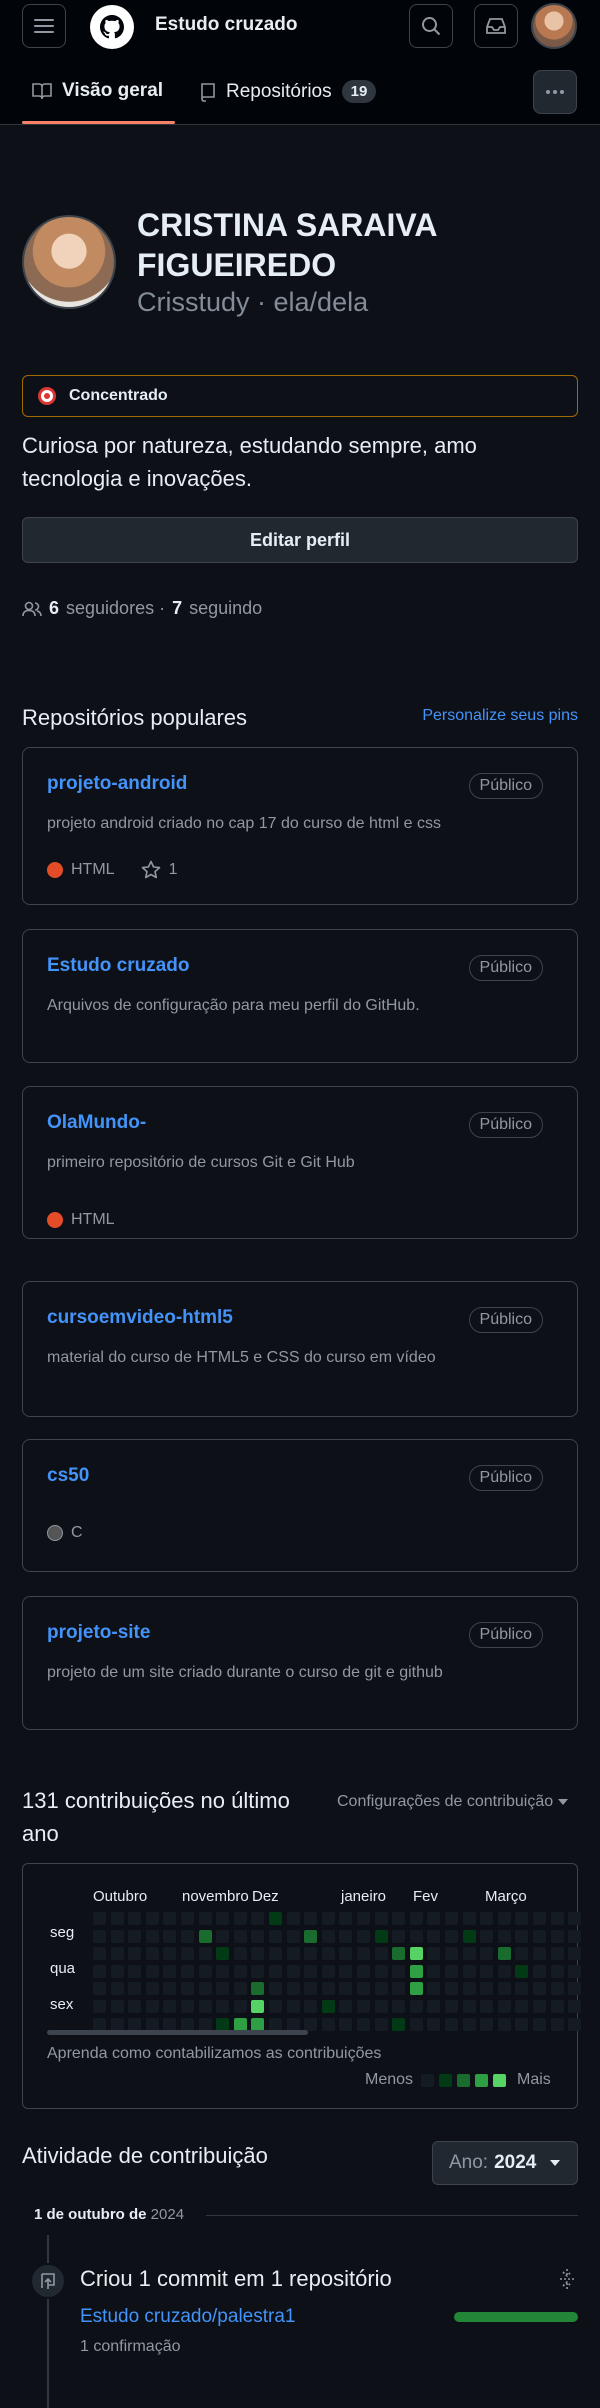 The width and height of the screenshot is (600, 2408). Describe the element at coordinates (54, 608) in the screenshot. I see `followers-count: 6` at that location.